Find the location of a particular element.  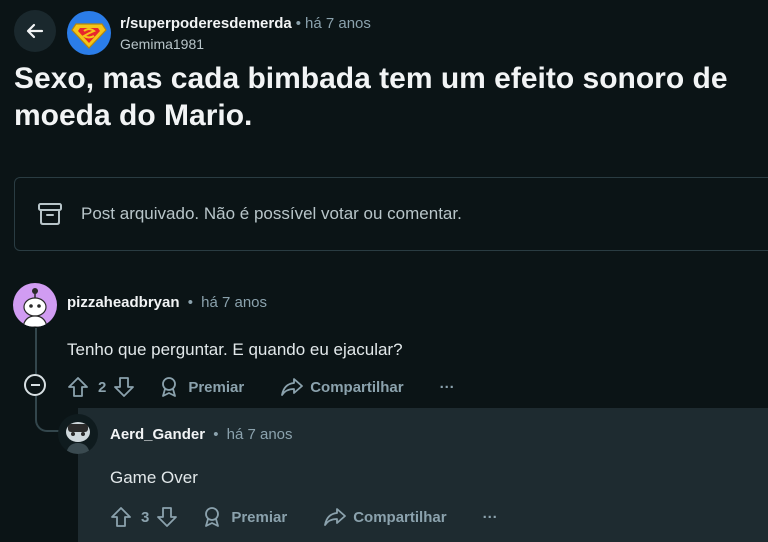

thread-elbow-line is located at coordinates (47, 414).